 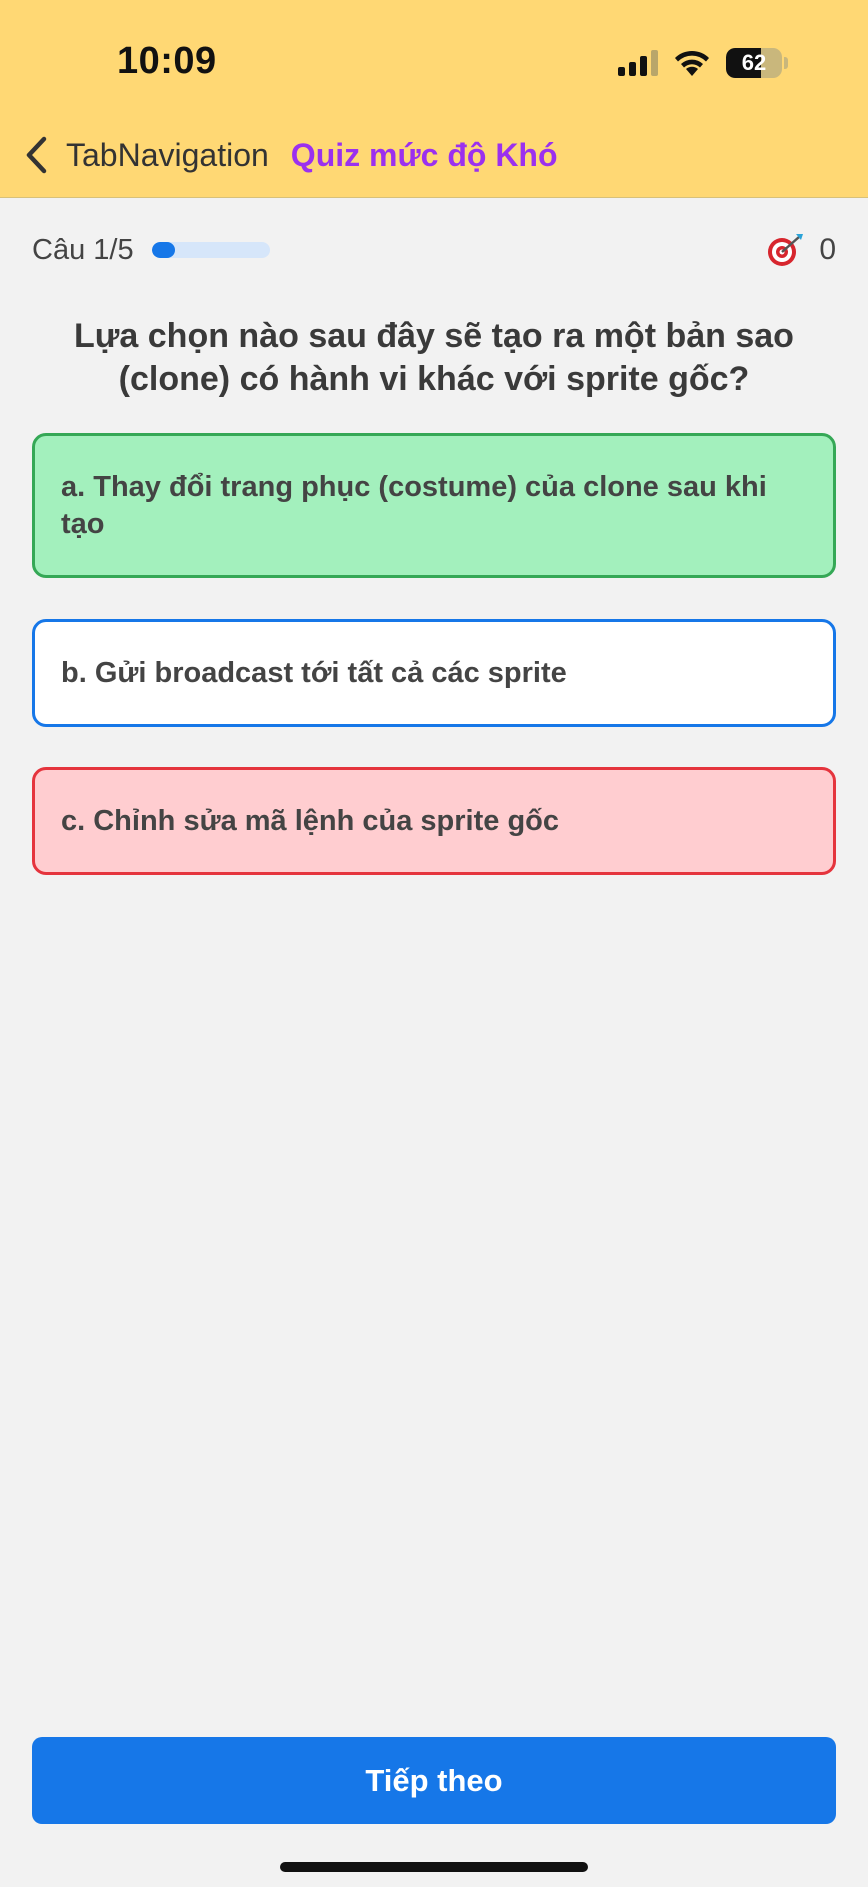 What do you see at coordinates (786, 63) in the screenshot?
I see `battery-tip` at bounding box center [786, 63].